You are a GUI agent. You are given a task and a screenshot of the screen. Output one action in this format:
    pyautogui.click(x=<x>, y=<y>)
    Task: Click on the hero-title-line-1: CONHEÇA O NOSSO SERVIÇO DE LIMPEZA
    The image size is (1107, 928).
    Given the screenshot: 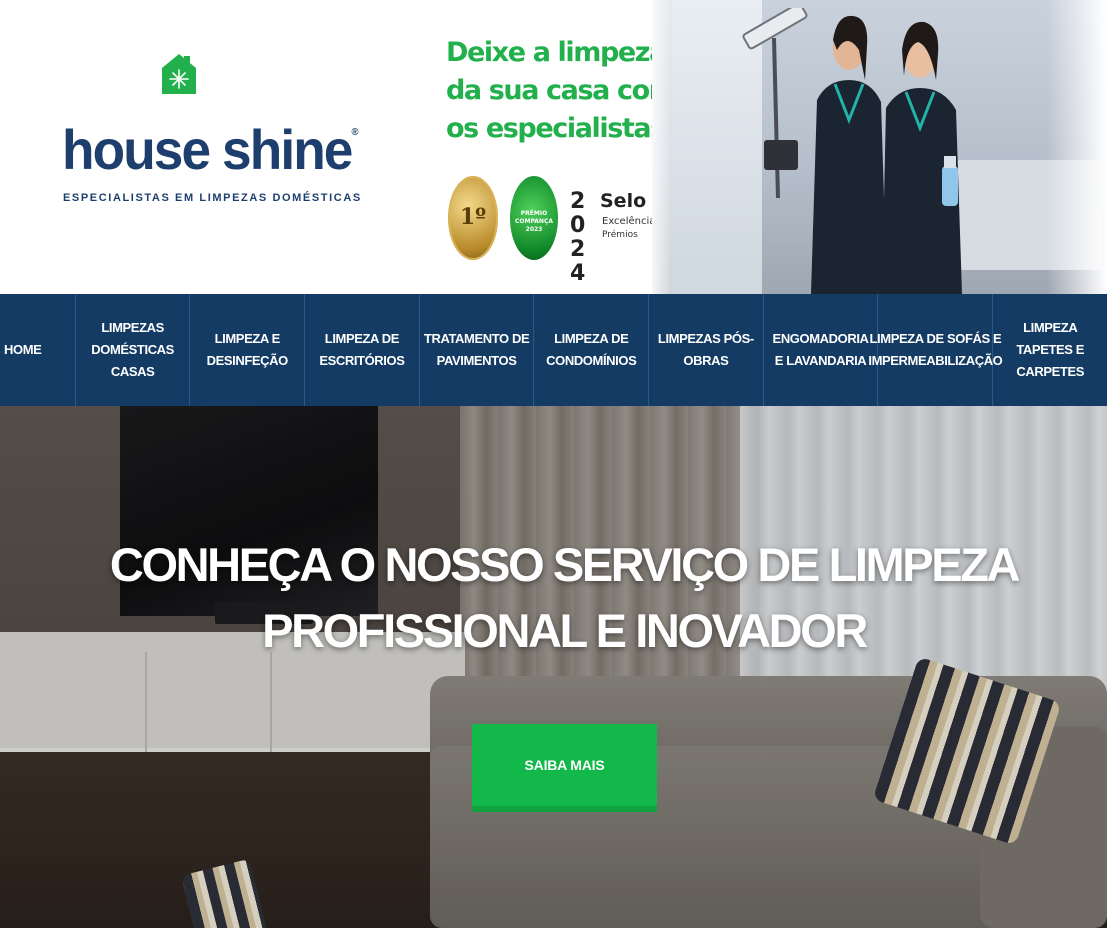 What is the action you would take?
    pyautogui.click(x=565, y=564)
    